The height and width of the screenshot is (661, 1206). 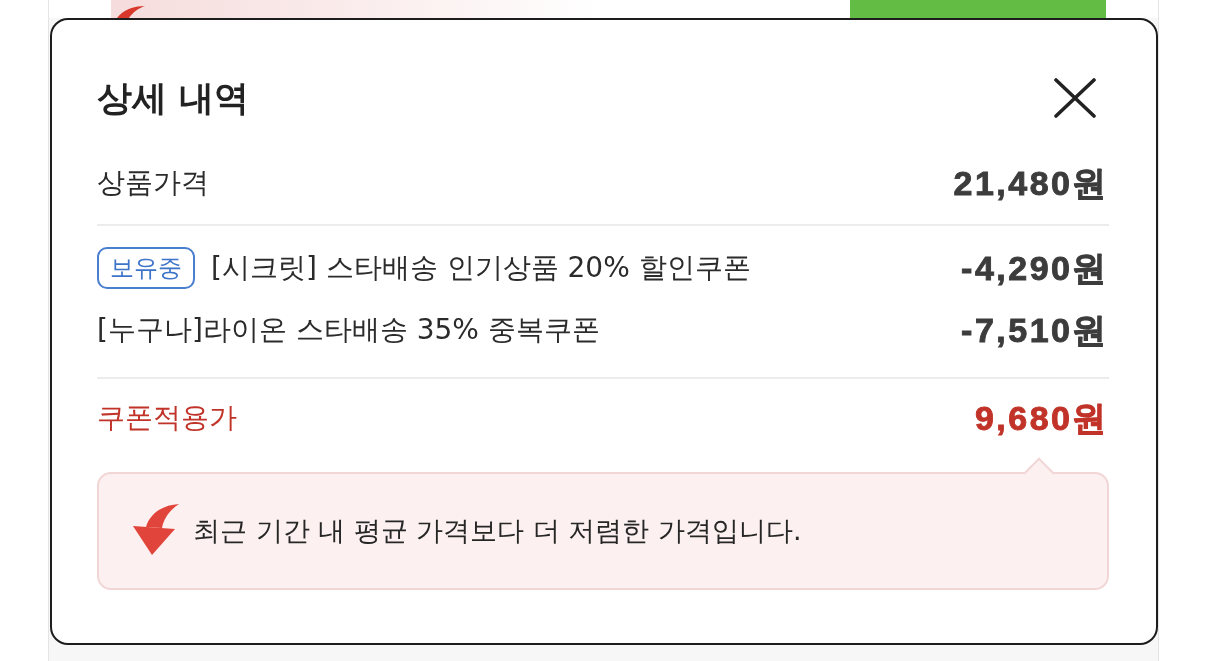 I want to click on status-badge: 보유중, so click(x=146, y=268).